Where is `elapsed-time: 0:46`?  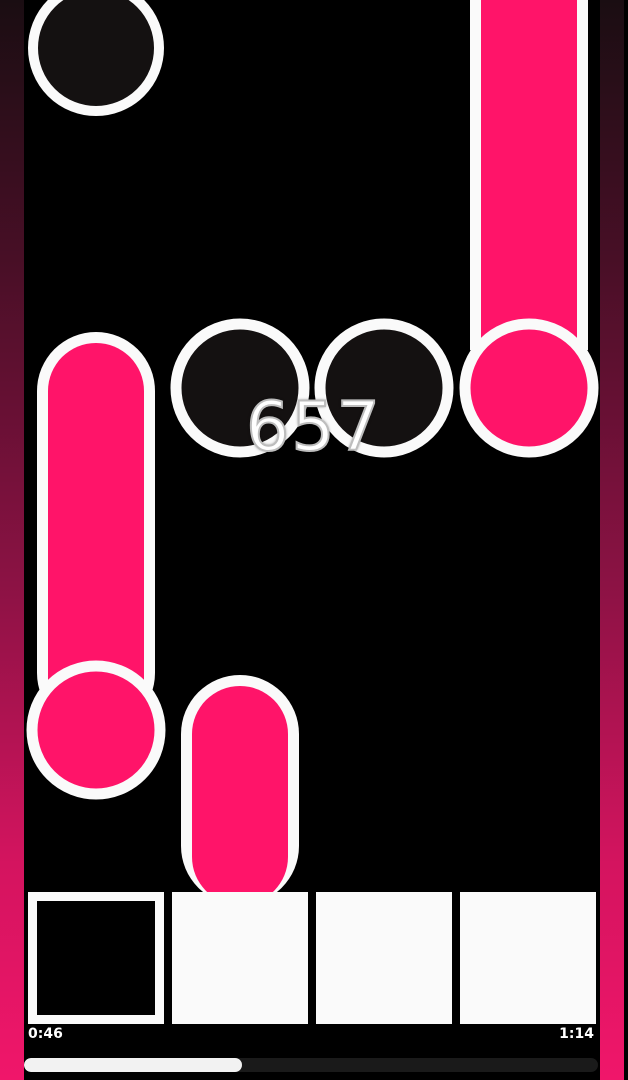
elapsed-time: 0:46 is located at coordinates (45, 1034).